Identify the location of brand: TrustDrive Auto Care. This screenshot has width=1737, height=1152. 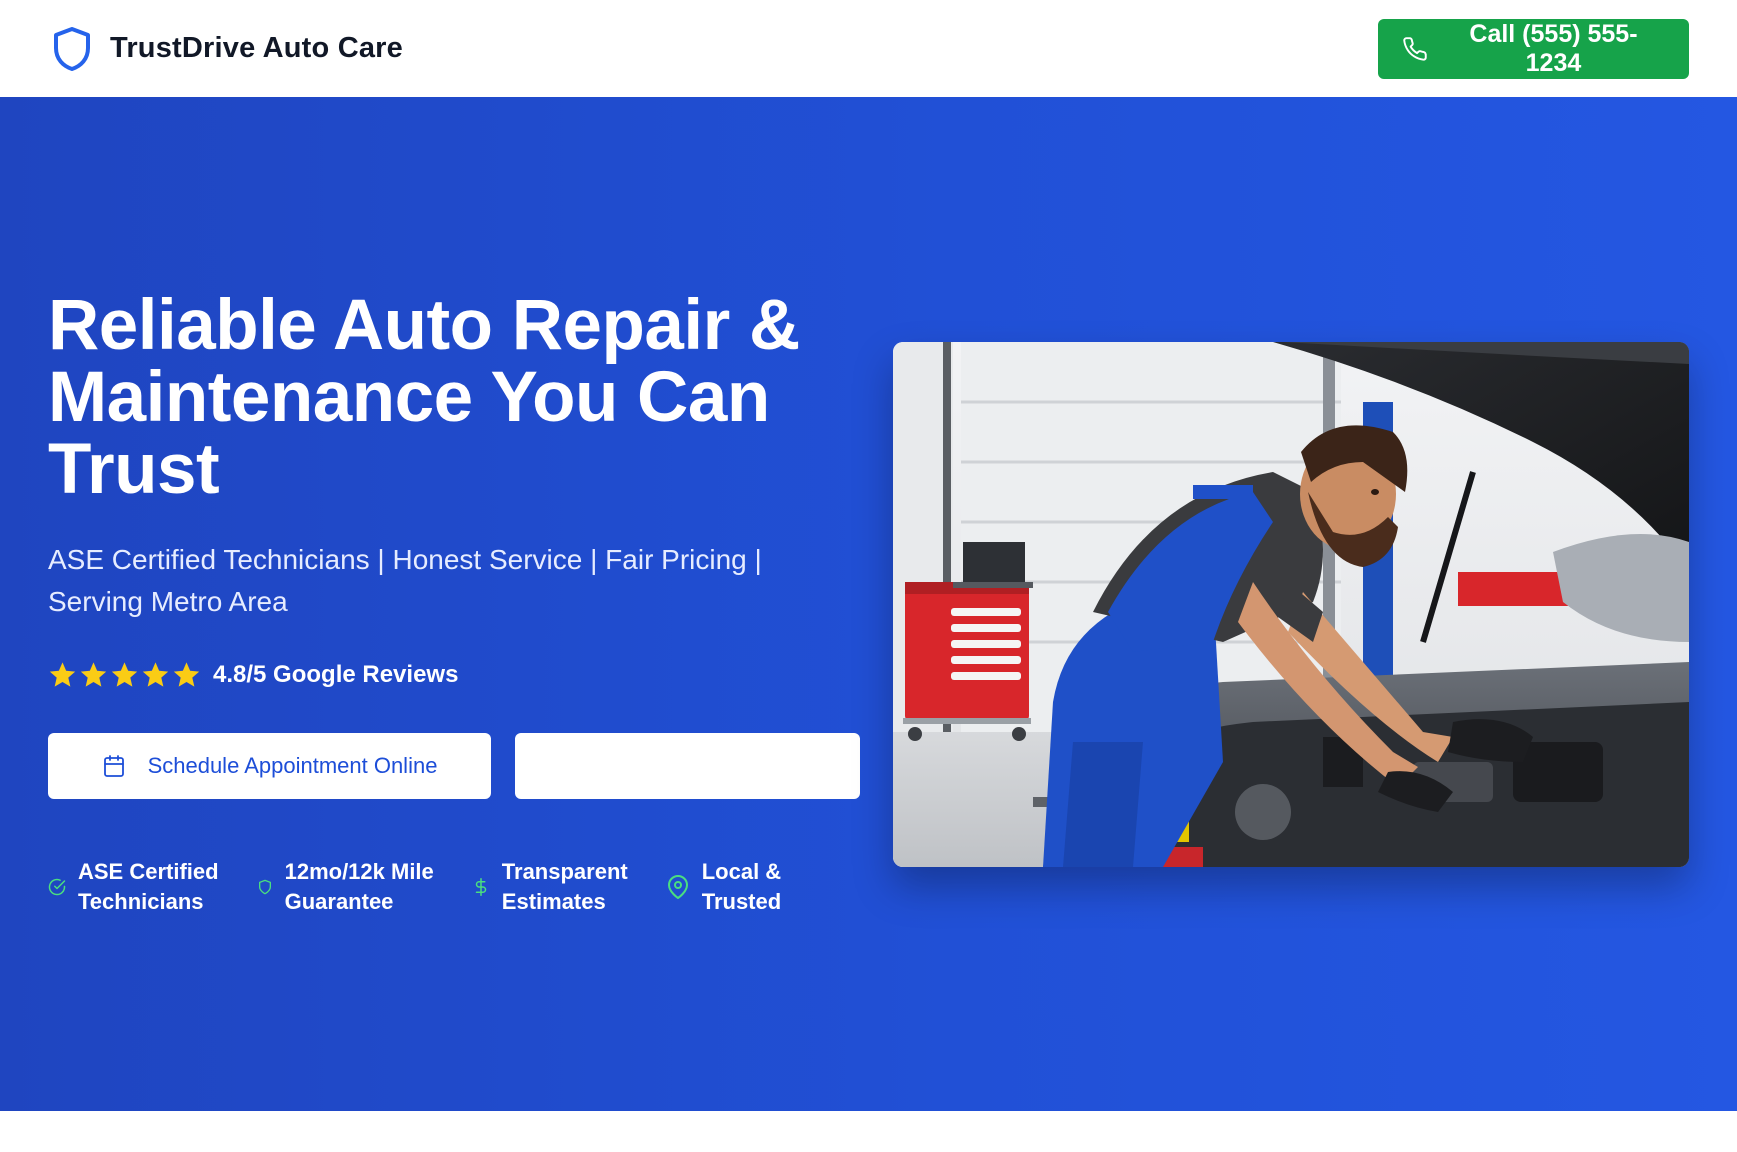
(227, 49).